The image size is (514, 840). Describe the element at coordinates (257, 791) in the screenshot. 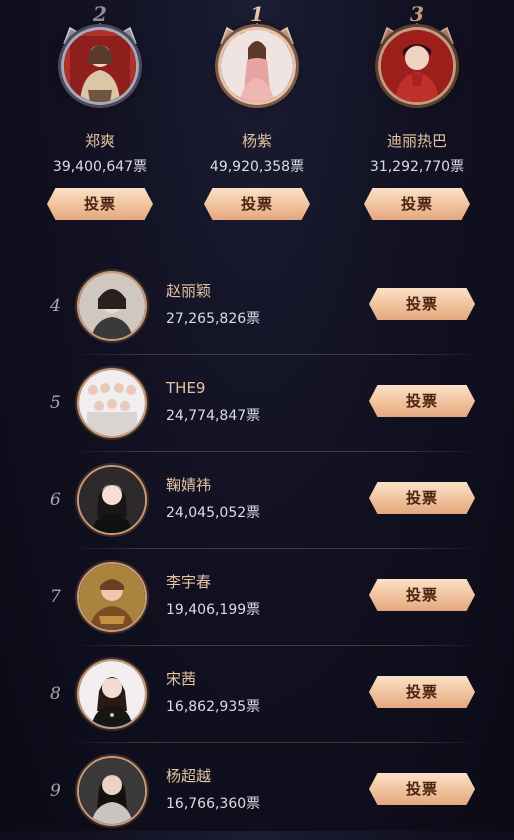

I see `list-item: 9 杨超越 16,766,360票 投票` at that location.